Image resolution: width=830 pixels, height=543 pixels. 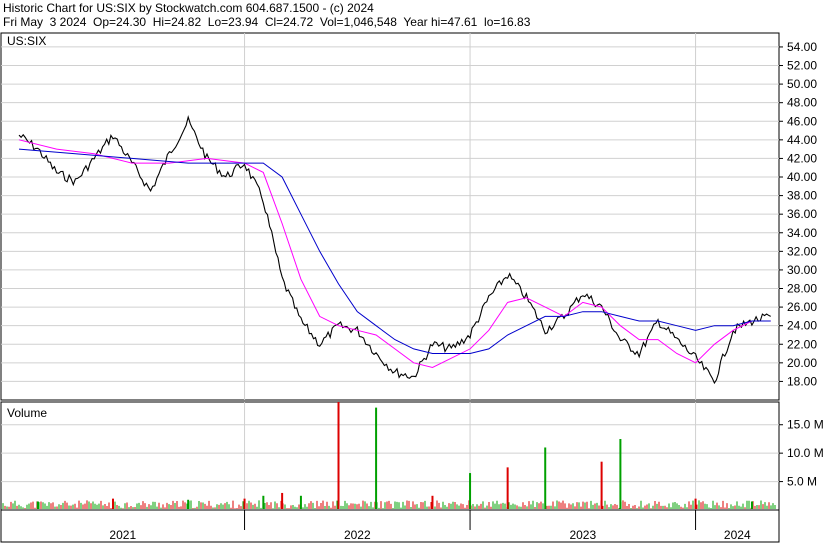 I want to click on price-tick-label: 54.00, so click(x=802, y=47).